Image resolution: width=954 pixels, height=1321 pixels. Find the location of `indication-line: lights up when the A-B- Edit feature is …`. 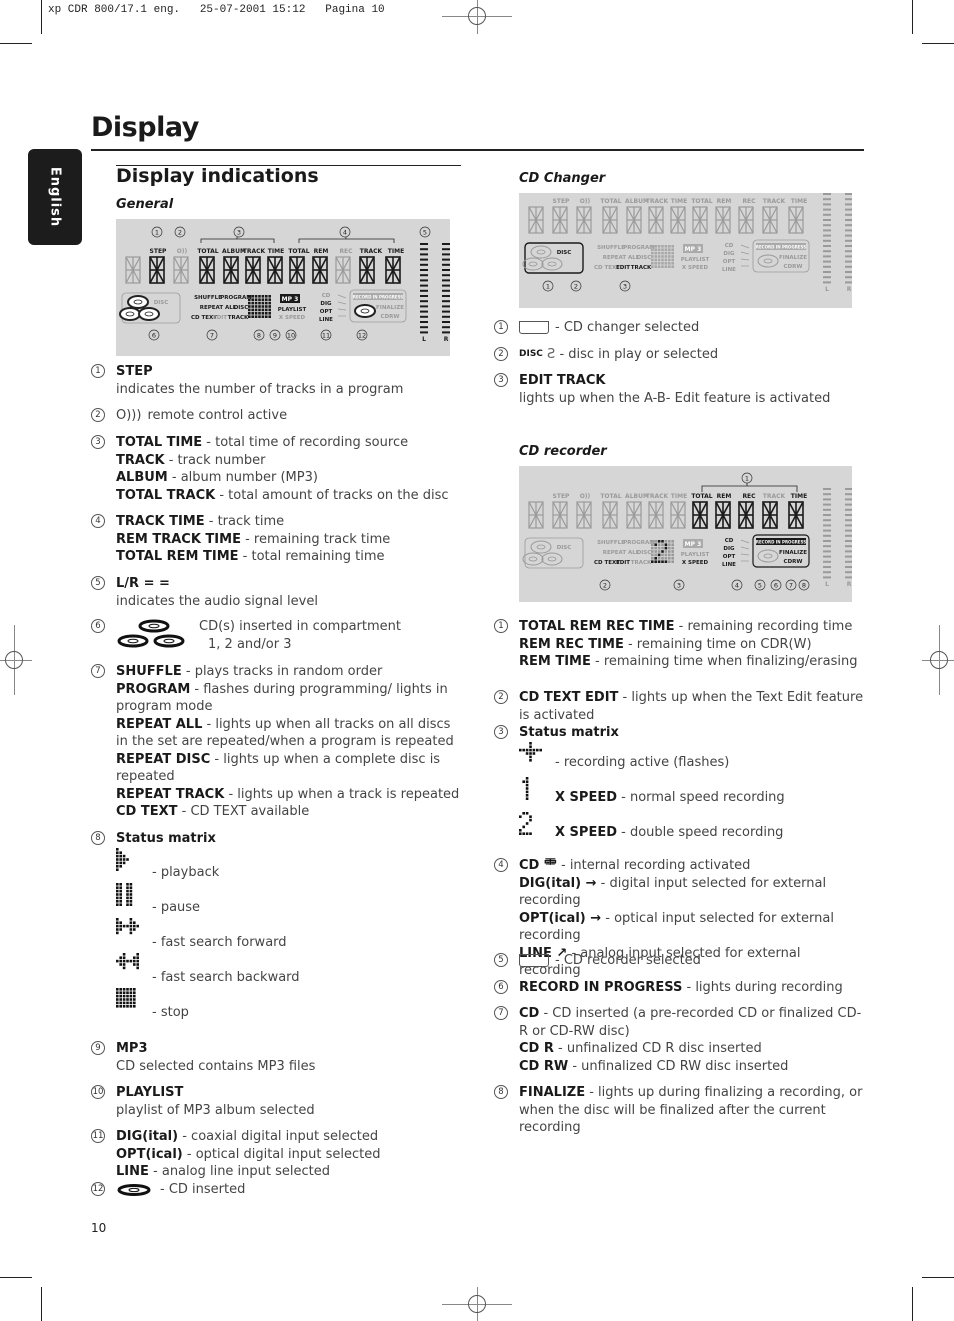

indication-line: lights up when the A-B- Edit feature is … is located at coordinates (691, 399).